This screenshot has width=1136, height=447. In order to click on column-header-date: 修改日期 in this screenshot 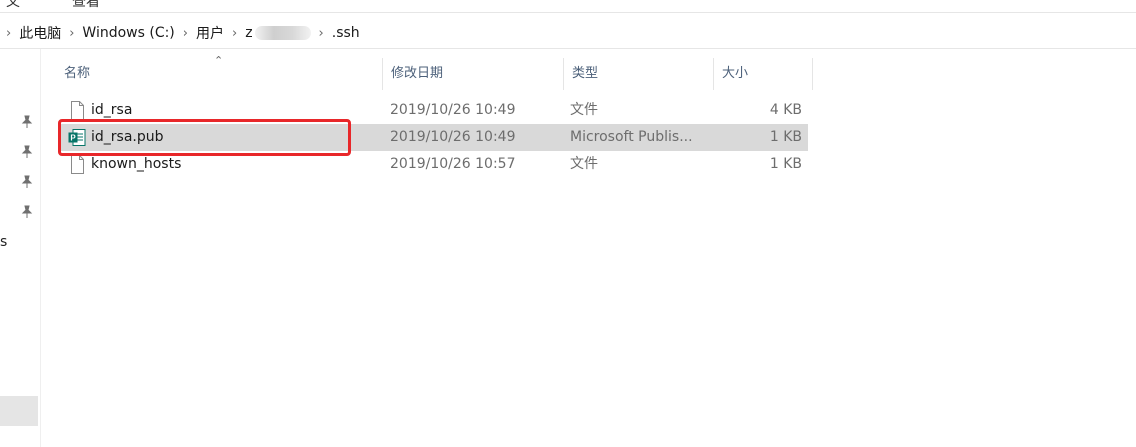, I will do `click(473, 74)`.